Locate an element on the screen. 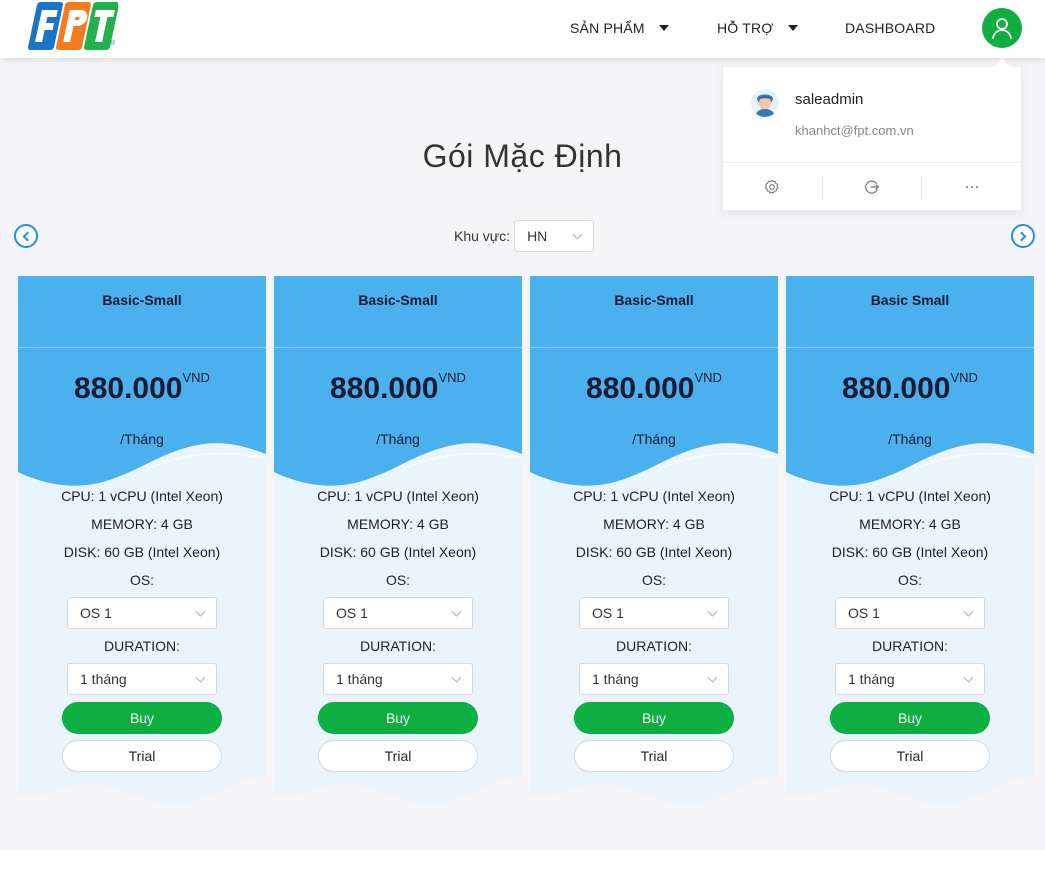 The image size is (1045, 873). nav-dashboard-label: DASHBOARD is located at coordinates (890, 28).